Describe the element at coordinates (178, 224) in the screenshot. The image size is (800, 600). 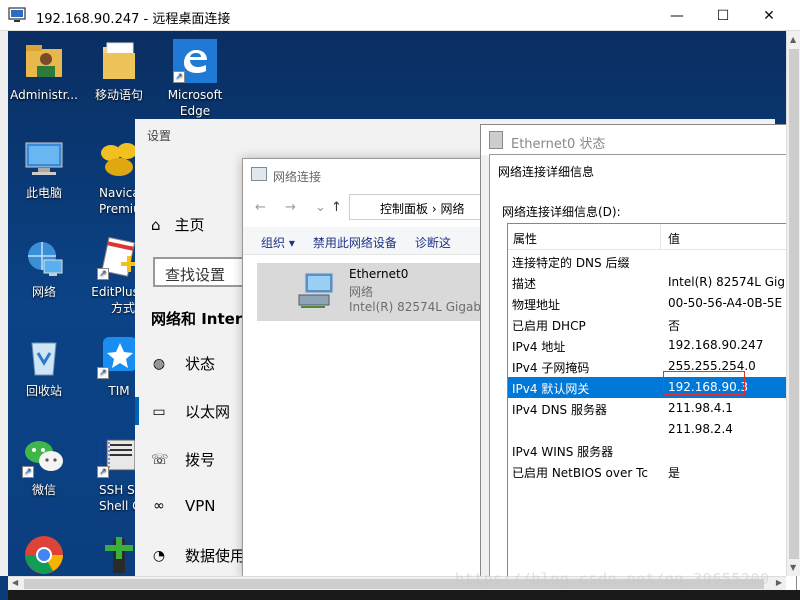
I see `settings-home-link: ⌂ 主页` at that location.